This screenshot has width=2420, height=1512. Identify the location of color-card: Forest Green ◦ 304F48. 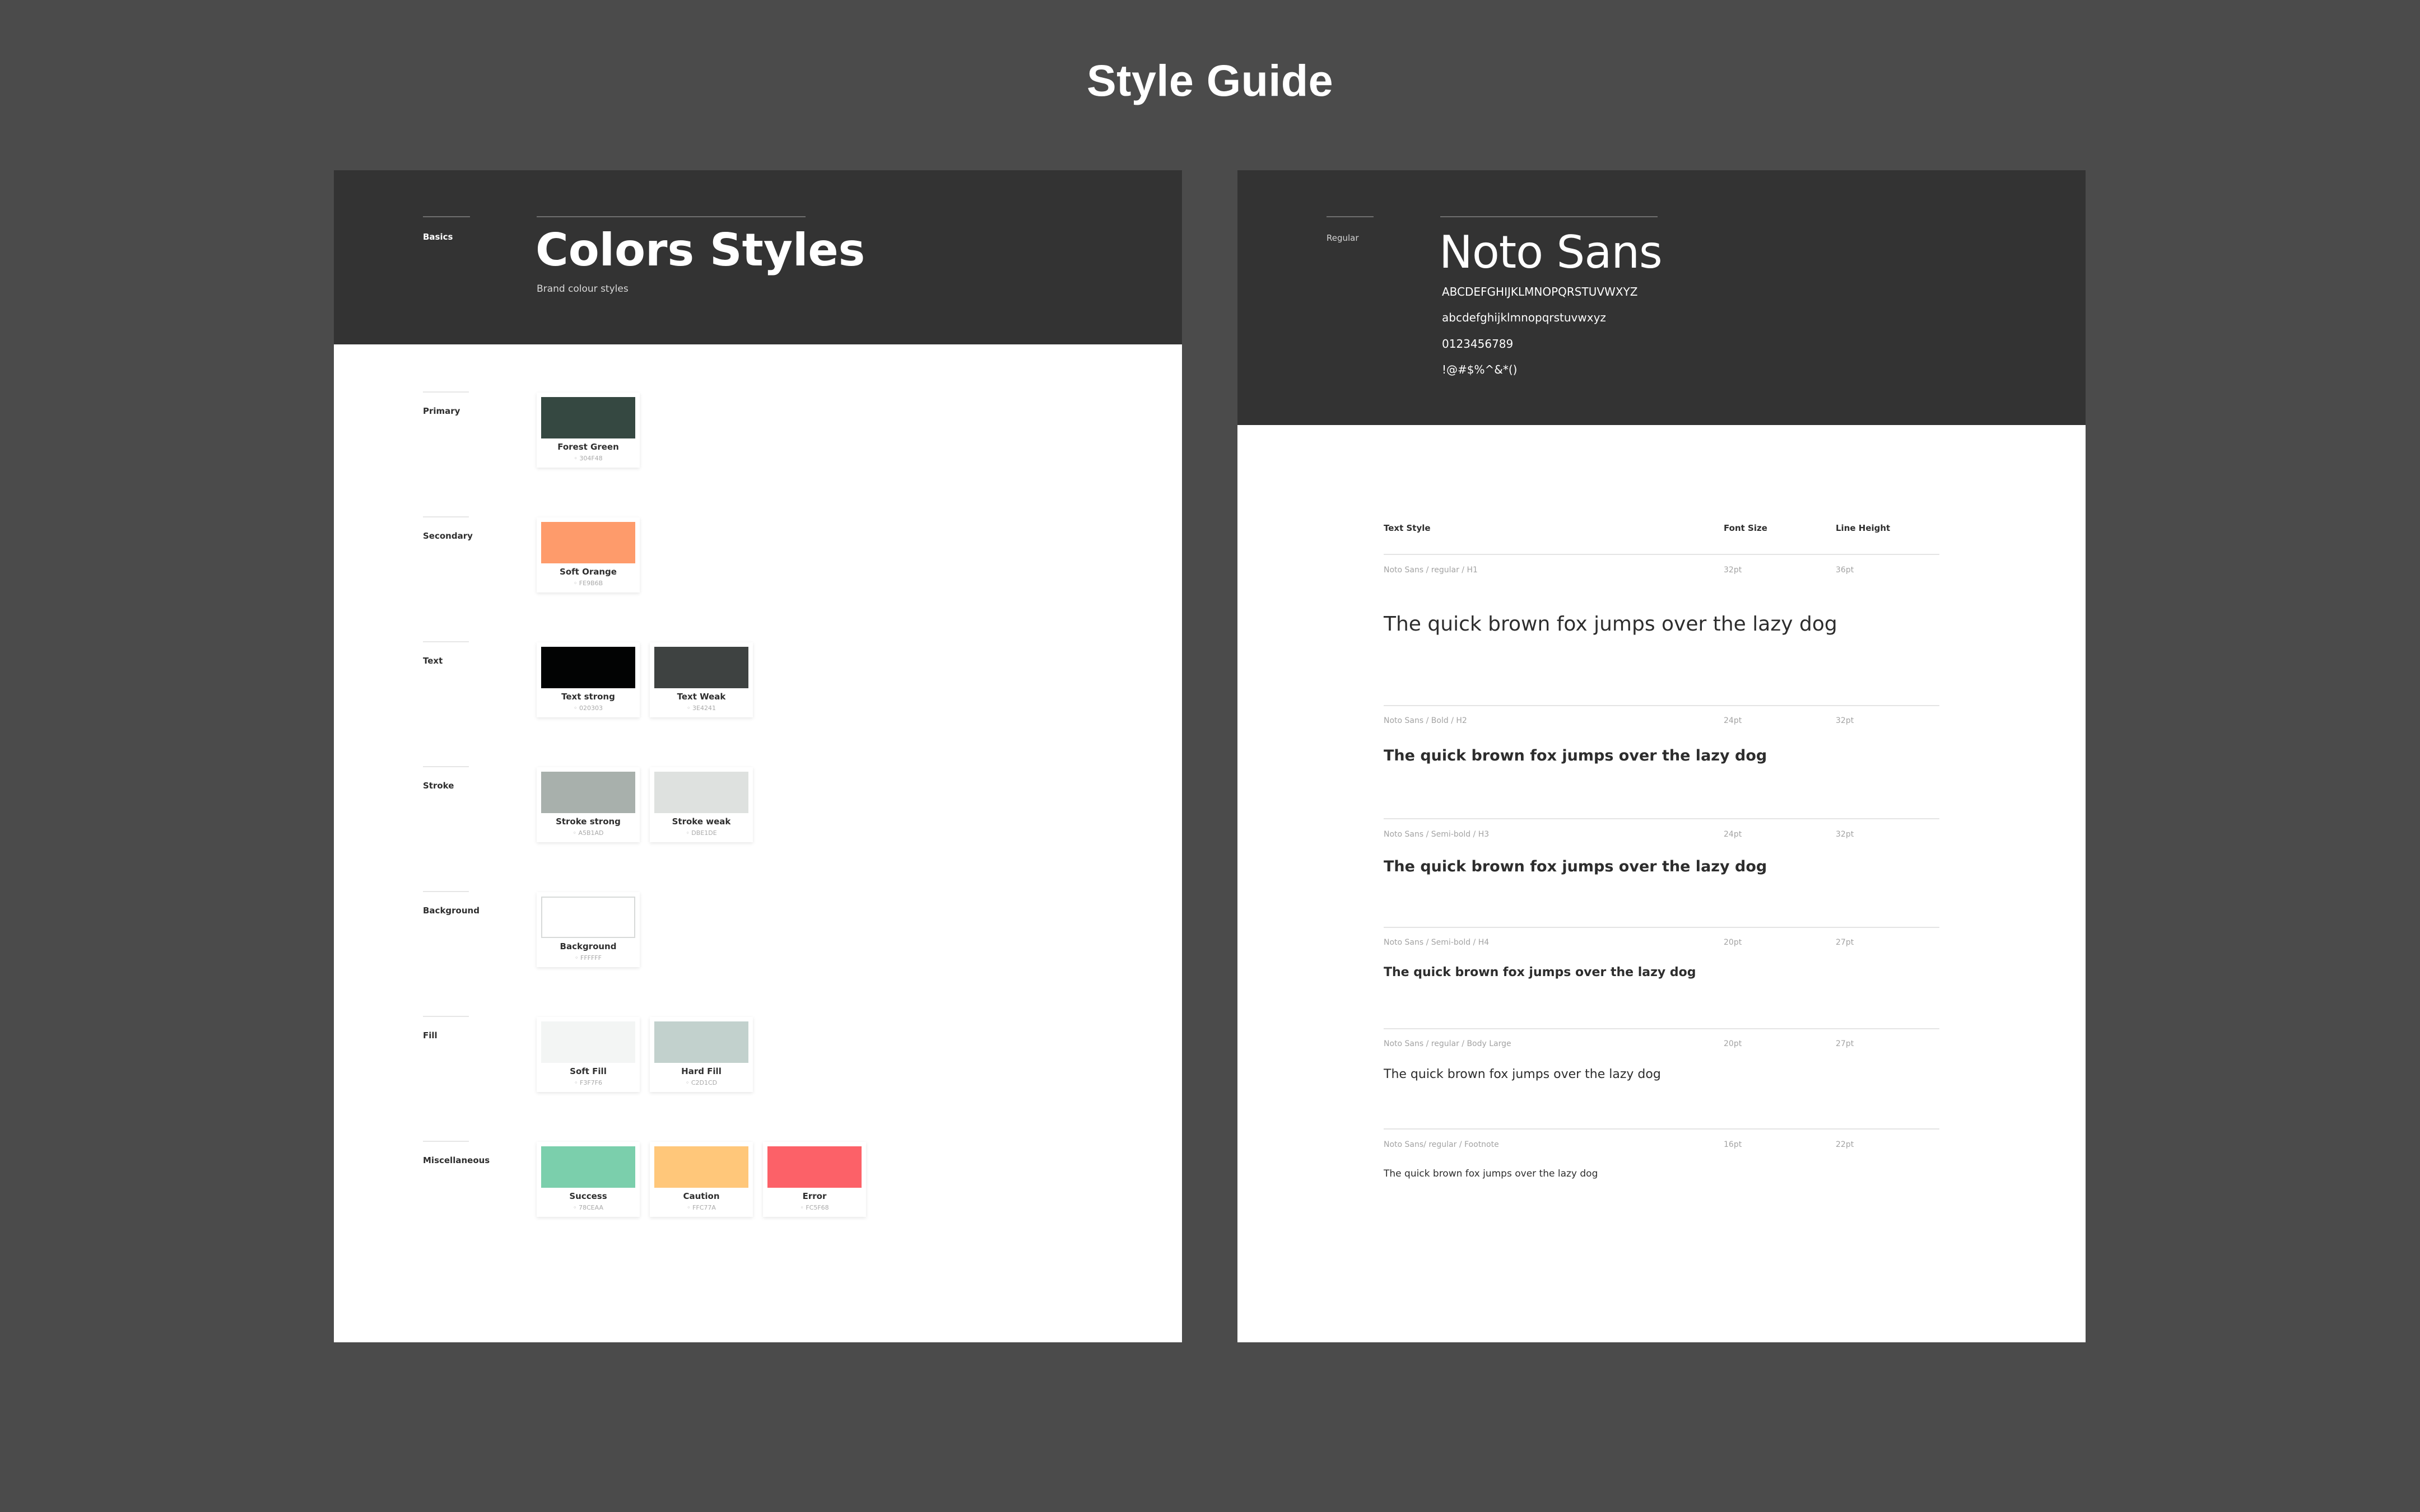
(588, 431).